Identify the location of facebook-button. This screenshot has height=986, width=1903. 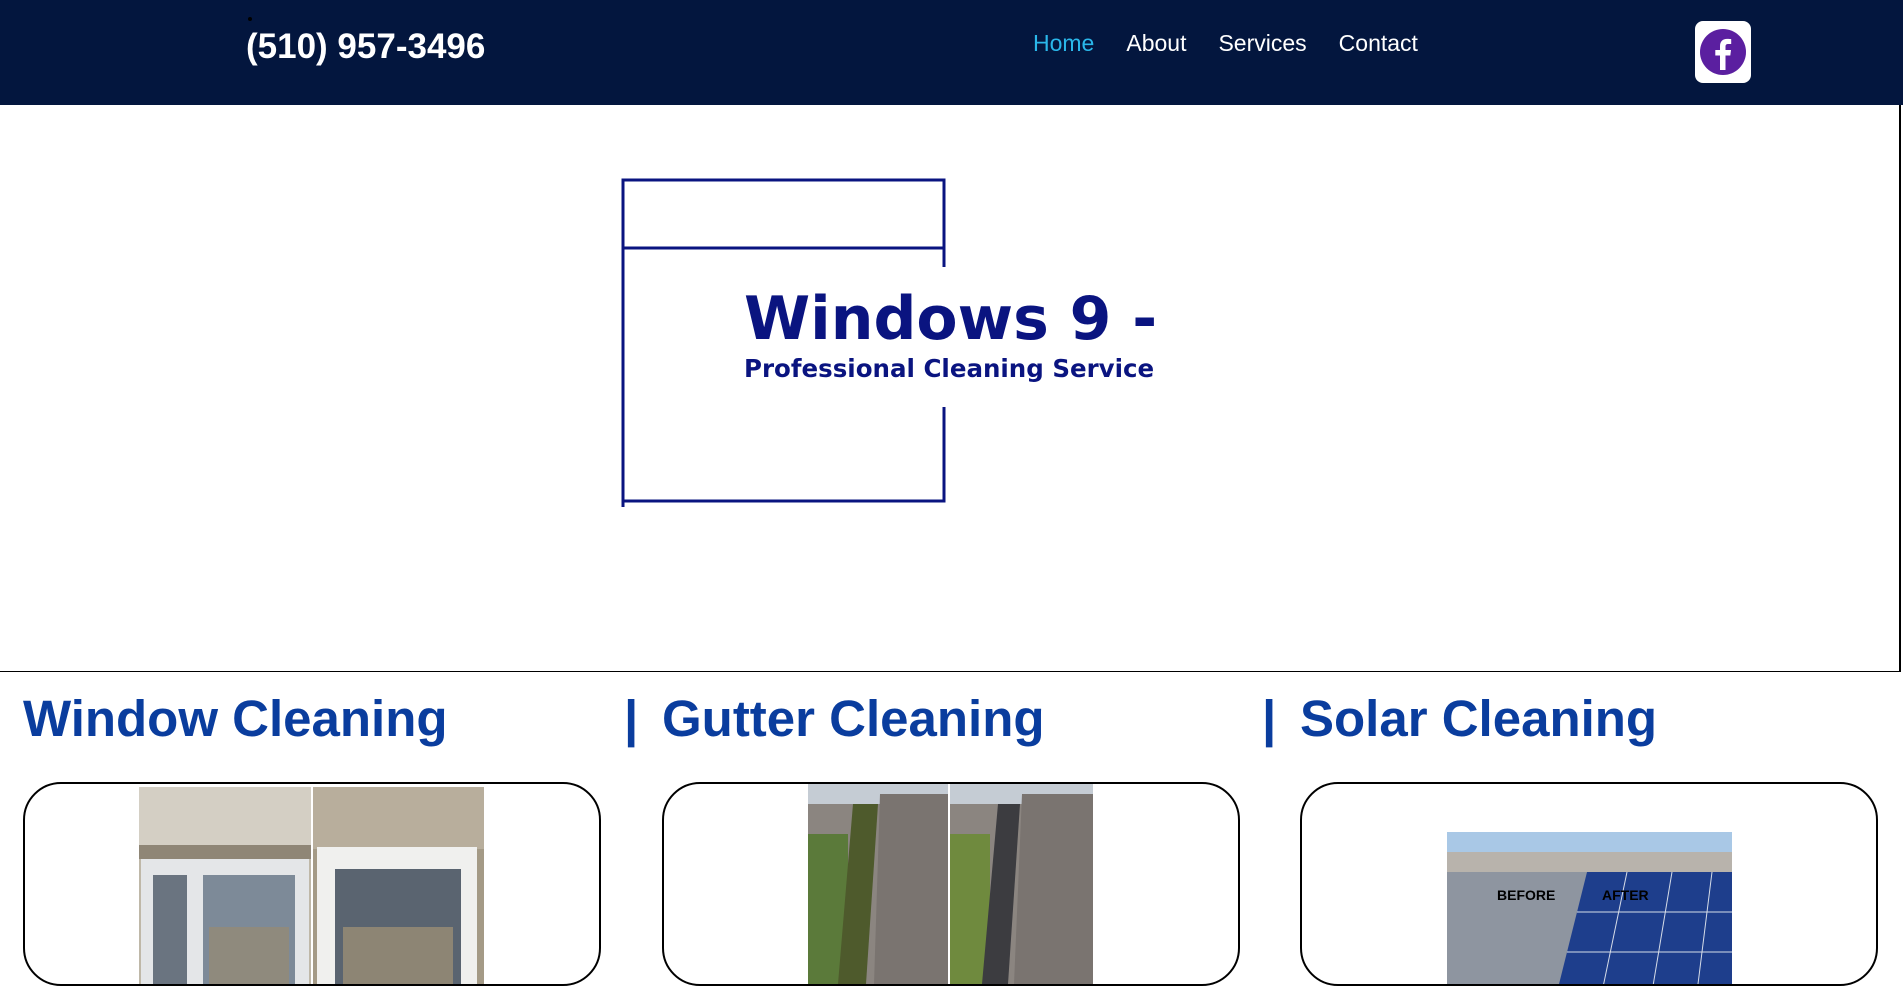
(1723, 52).